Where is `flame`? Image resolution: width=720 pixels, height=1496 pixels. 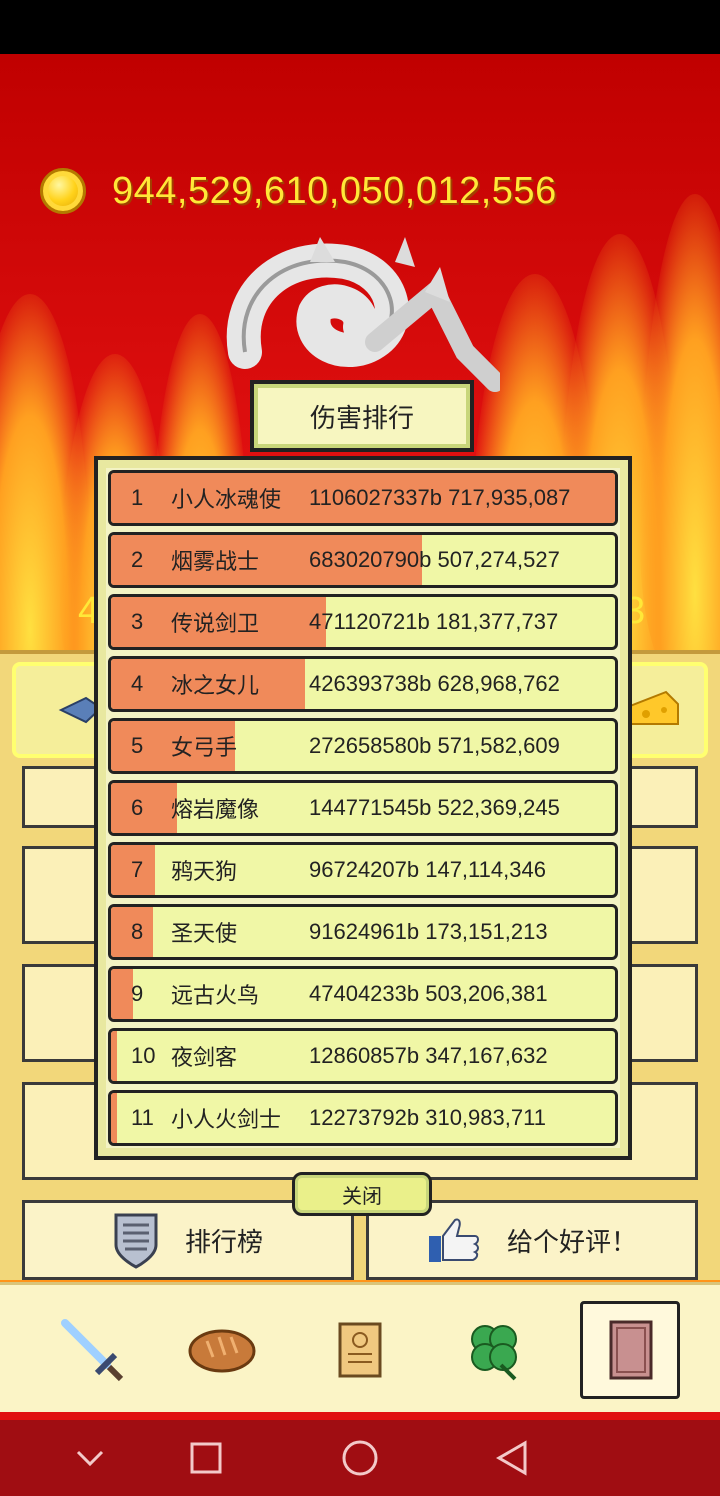
flame is located at coordinates (680, 444).